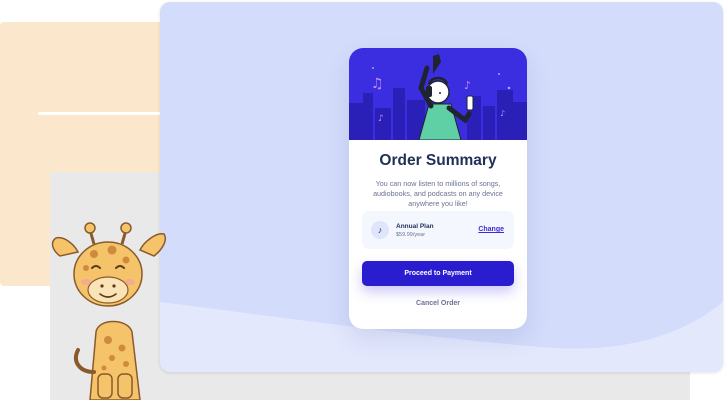 The image size is (726, 400). Describe the element at coordinates (438, 303) in the screenshot. I see `cancel-order-button: Cancel Order` at that location.